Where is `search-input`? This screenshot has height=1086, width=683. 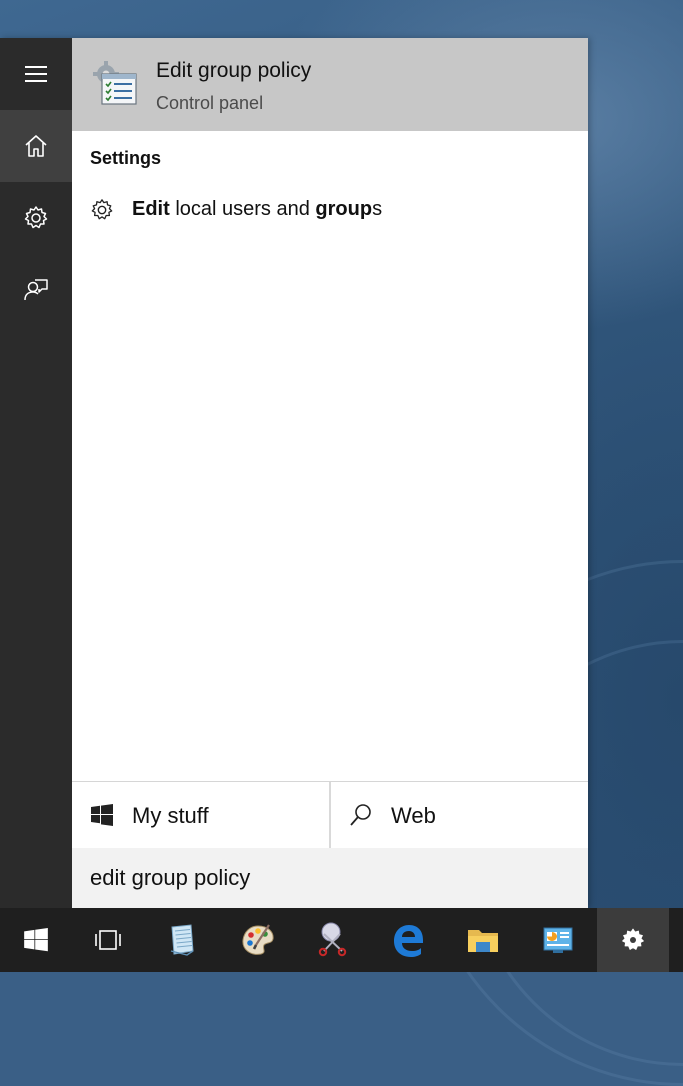
search-input is located at coordinates (330, 878).